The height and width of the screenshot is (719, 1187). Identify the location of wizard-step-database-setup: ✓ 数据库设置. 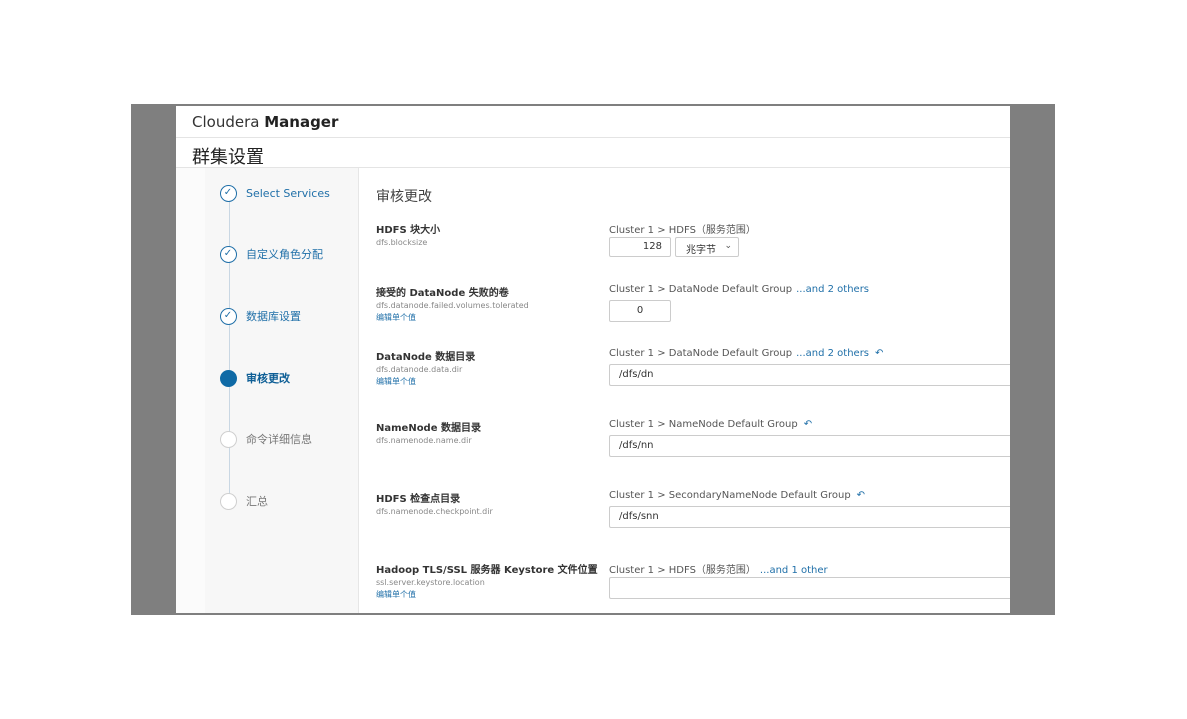
(260, 316).